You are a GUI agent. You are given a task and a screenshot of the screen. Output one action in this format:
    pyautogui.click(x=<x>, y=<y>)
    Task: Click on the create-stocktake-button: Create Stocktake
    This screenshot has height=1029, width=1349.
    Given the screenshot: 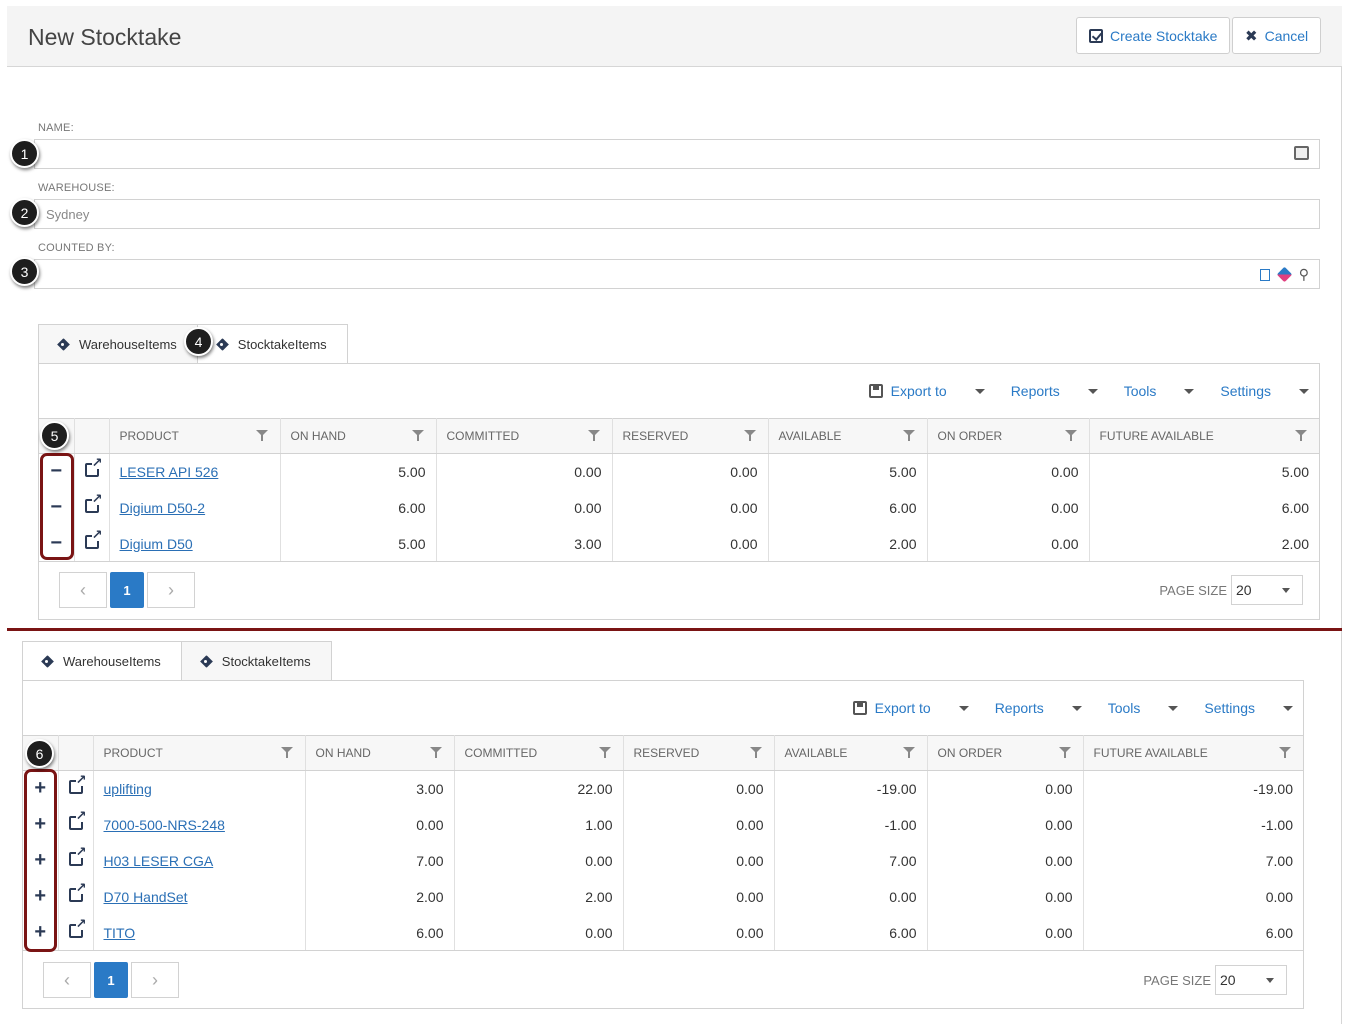 What is the action you would take?
    pyautogui.click(x=1153, y=35)
    